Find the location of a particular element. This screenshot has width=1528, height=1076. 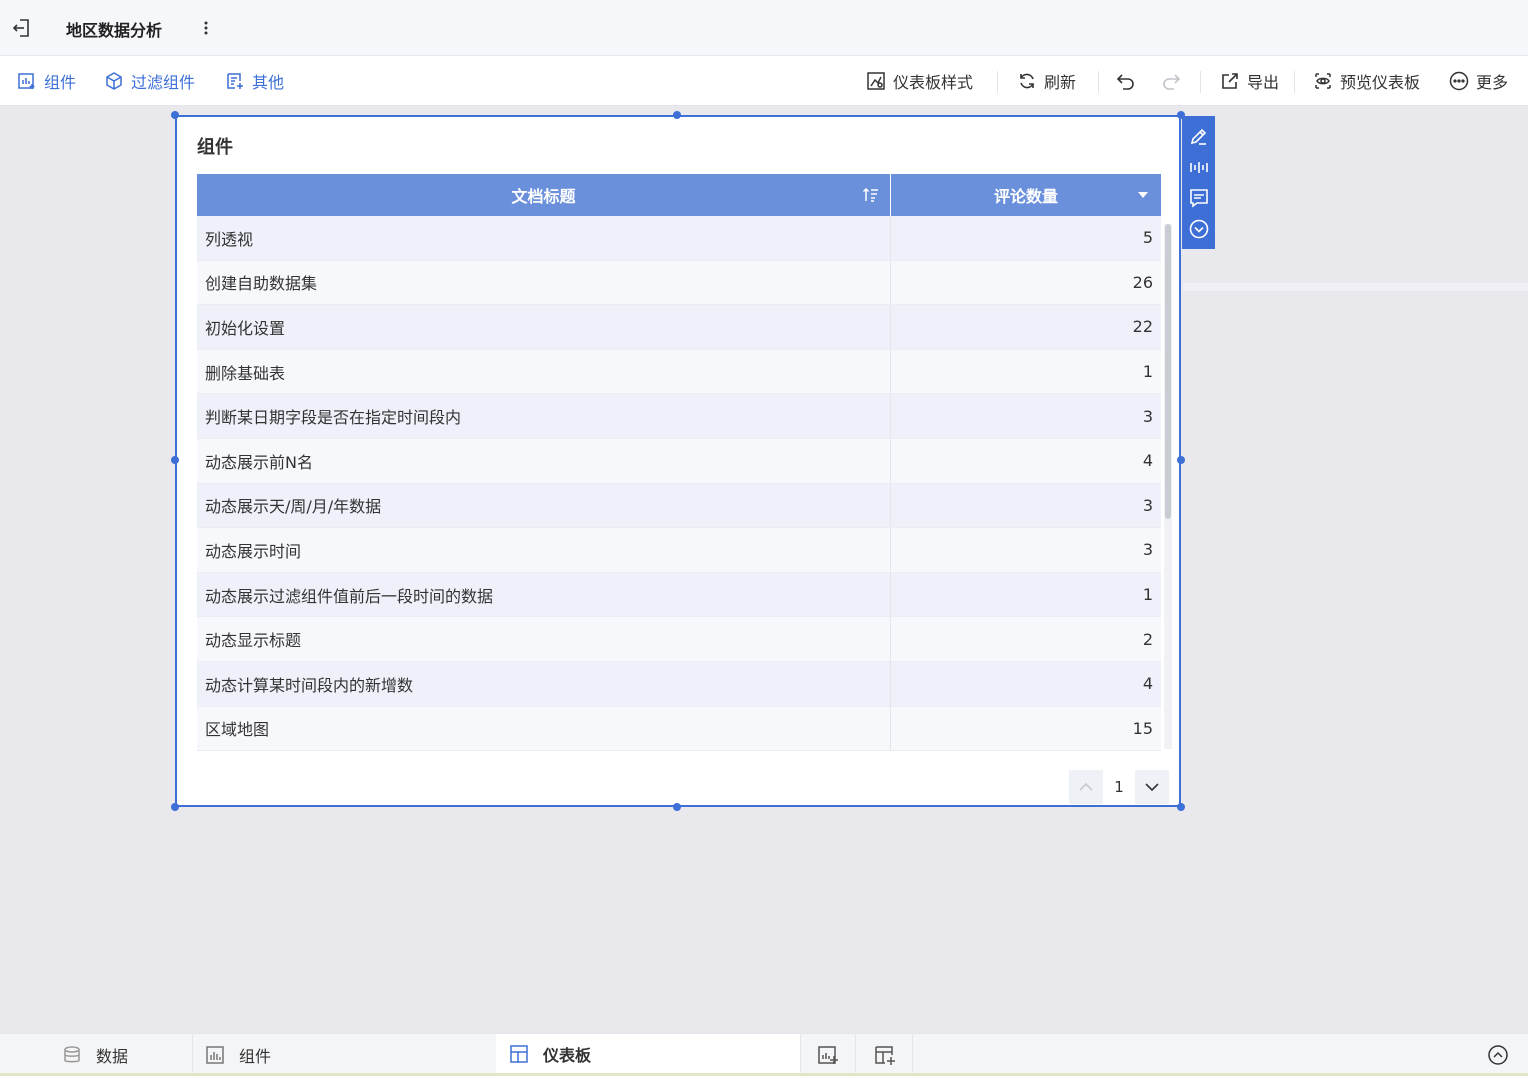

table-row: 动态展示前N名 4 is located at coordinates (679, 461).